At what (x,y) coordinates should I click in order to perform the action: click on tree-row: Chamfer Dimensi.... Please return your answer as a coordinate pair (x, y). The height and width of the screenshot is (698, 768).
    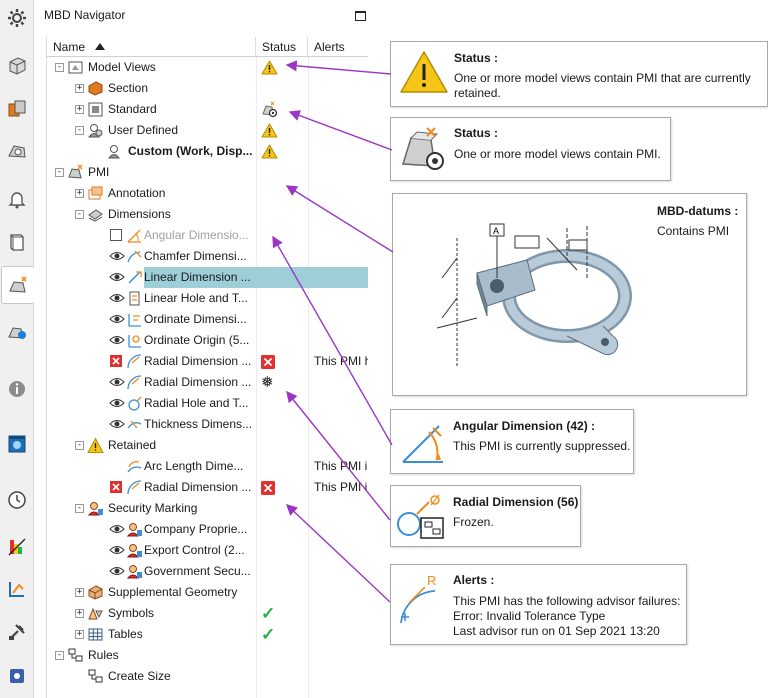
    Looking at the image, I should click on (207, 256).